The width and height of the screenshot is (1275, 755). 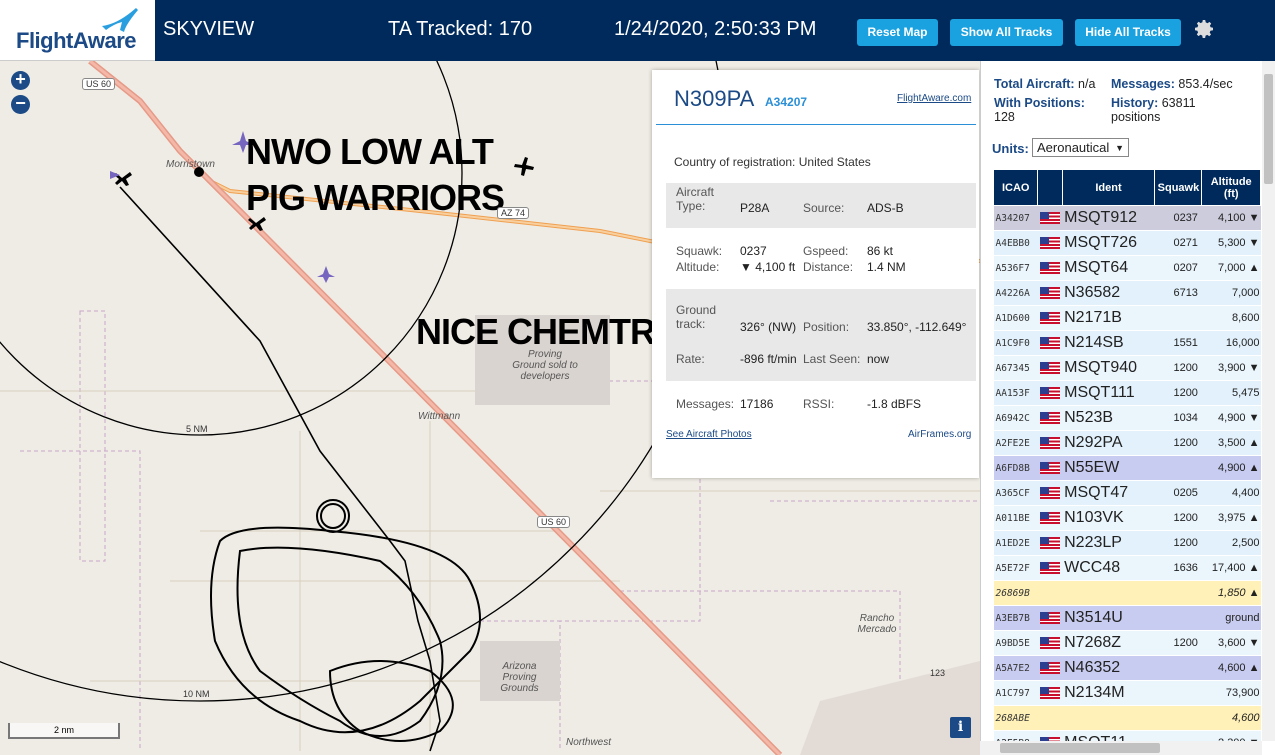 What do you see at coordinates (1178, 418) in the screenshot?
I see `squawk-cell: 1034` at bounding box center [1178, 418].